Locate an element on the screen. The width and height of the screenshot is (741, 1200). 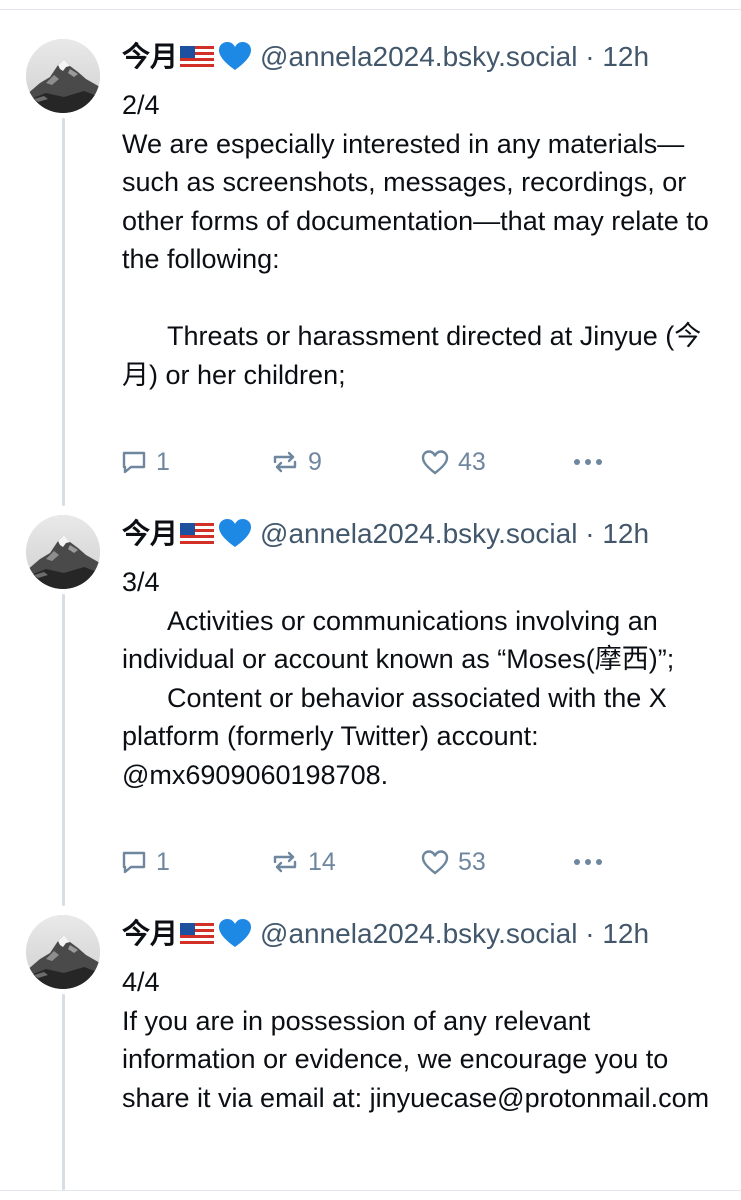
like-count: 53 is located at coordinates (472, 861).